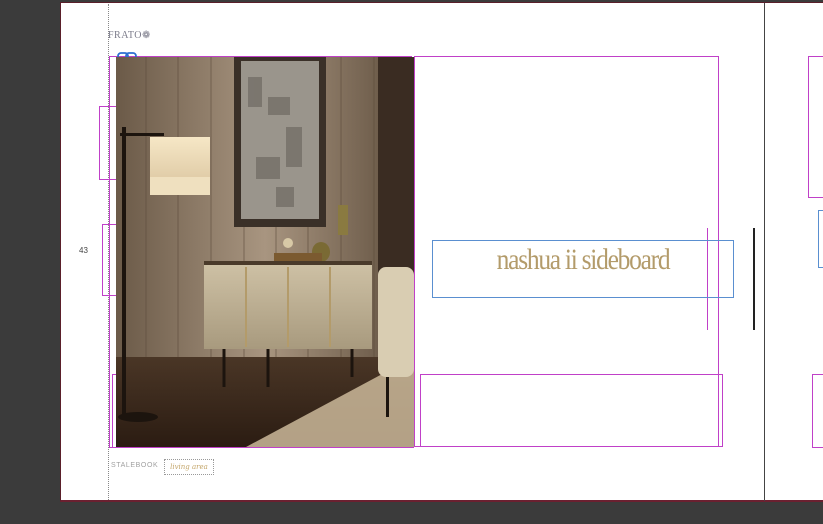  I want to click on spread-spine, so click(764, 252).